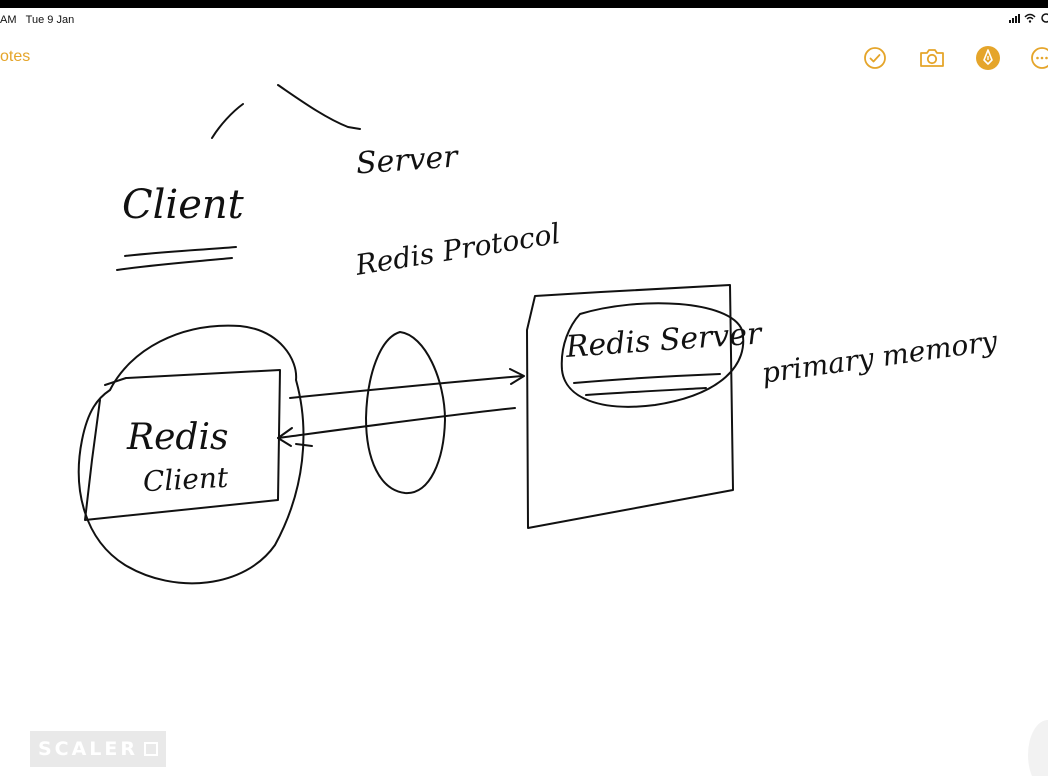 The width and height of the screenshot is (1048, 776). What do you see at coordinates (1038, 748) in the screenshot?
I see `corner-shadow` at bounding box center [1038, 748].